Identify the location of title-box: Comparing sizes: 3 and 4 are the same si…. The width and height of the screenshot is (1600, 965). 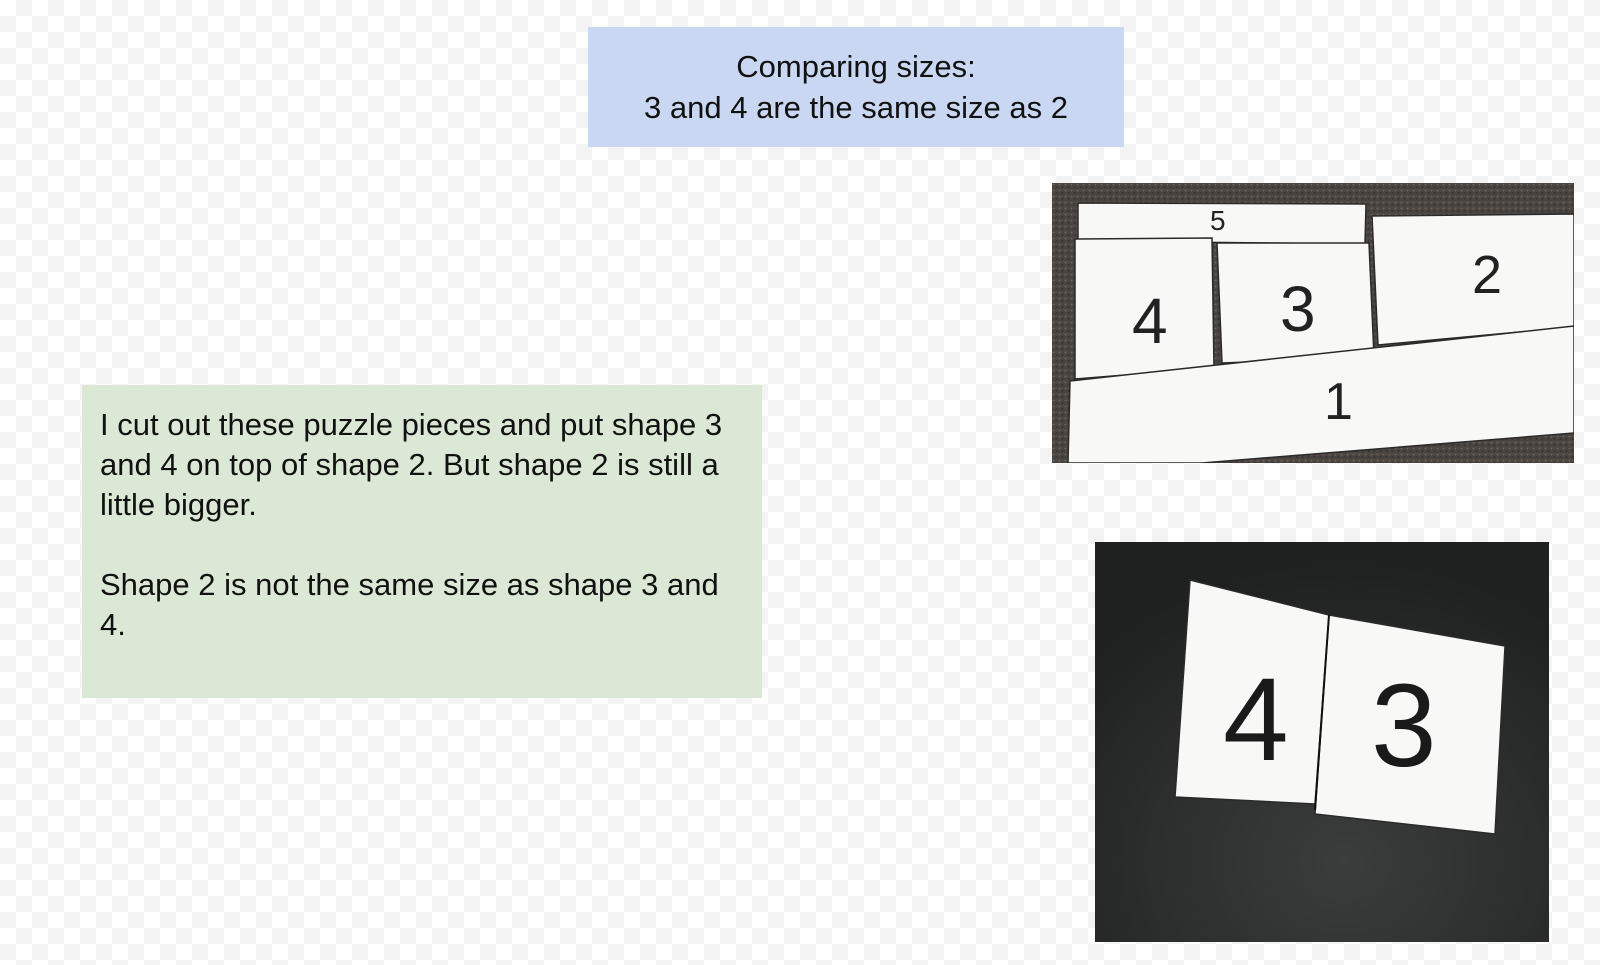
(856, 87).